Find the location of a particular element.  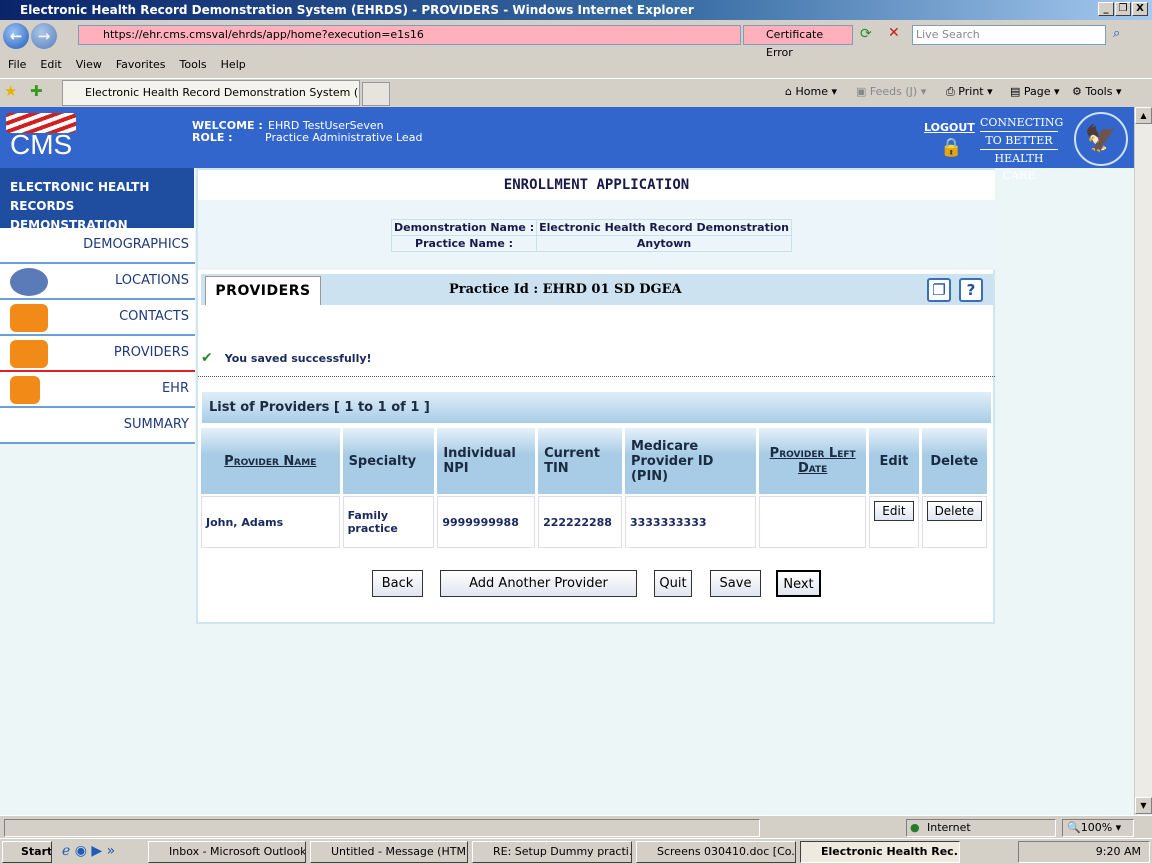

certificate-error: Certificate Error is located at coordinates (798, 42).